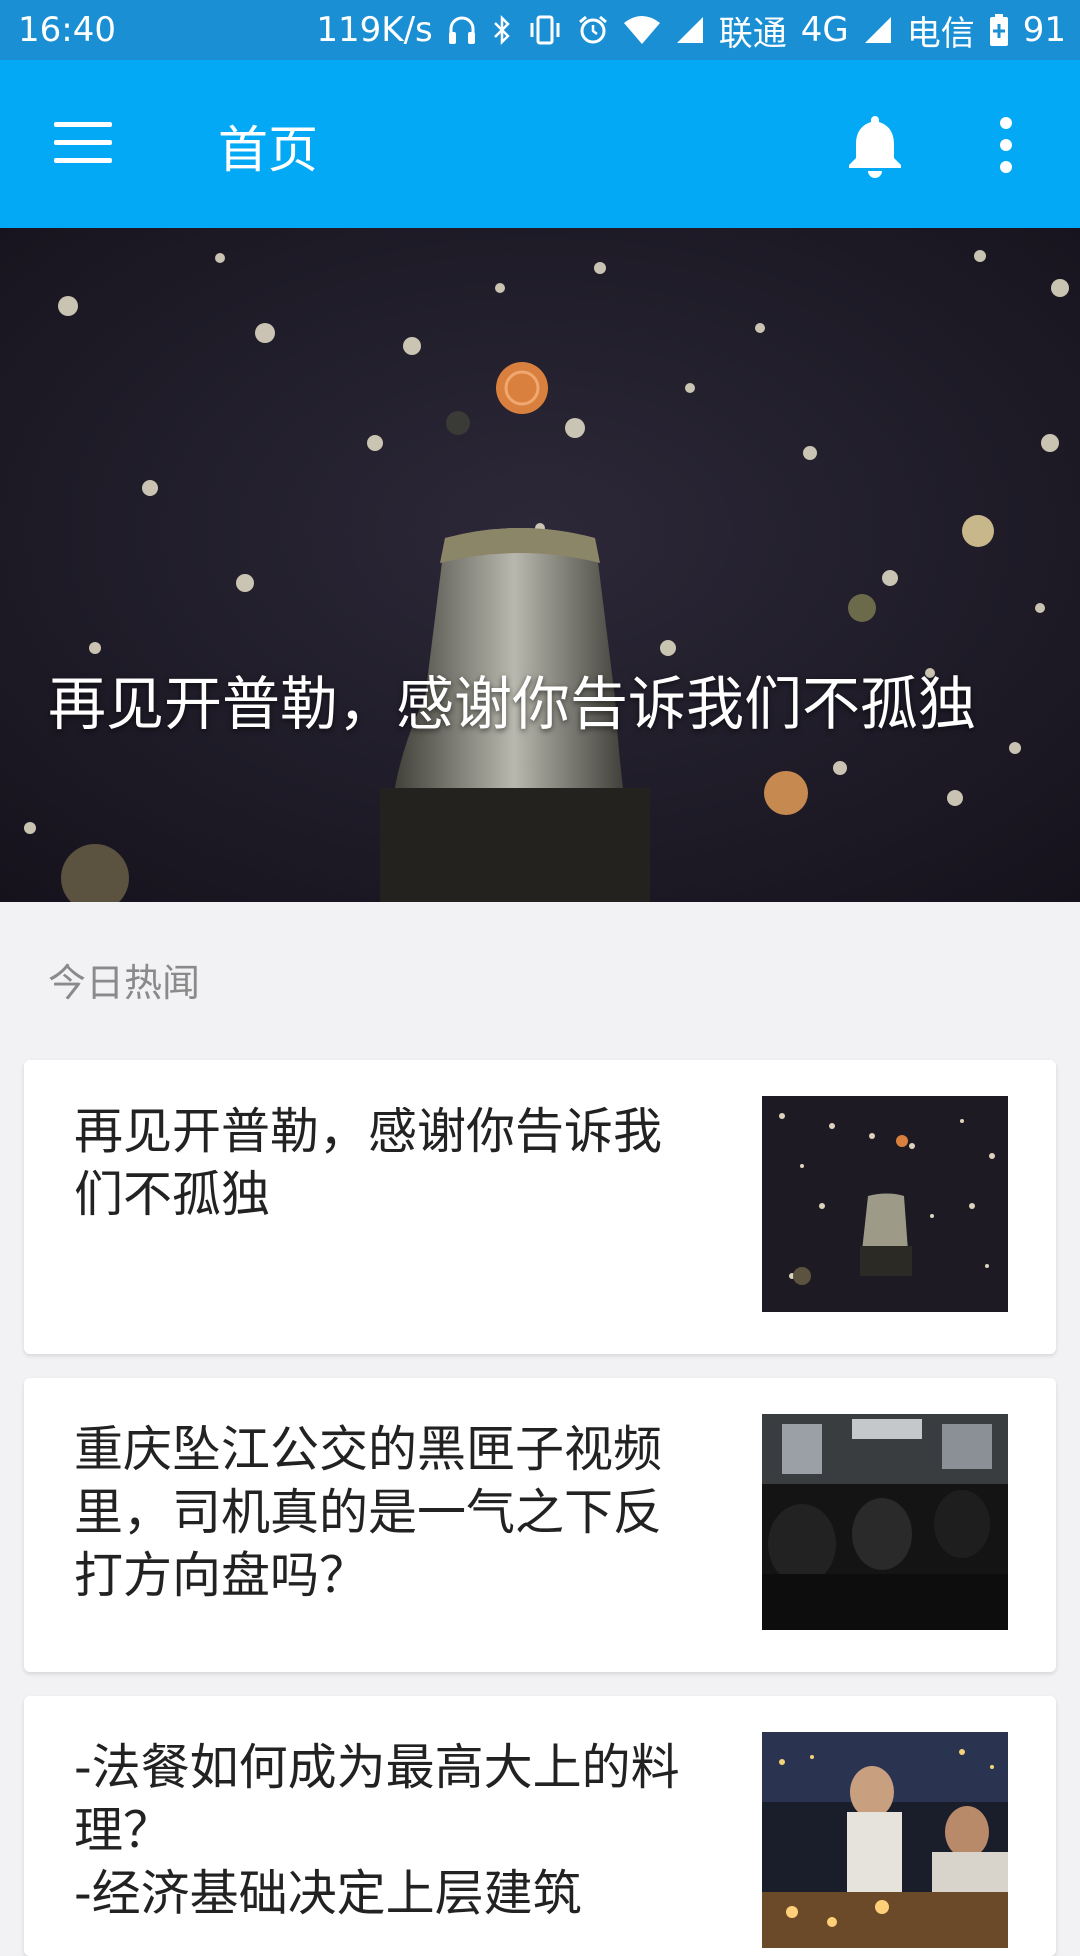 Image resolution: width=1080 pixels, height=1956 pixels. I want to click on battery-icon, so click(998, 30).